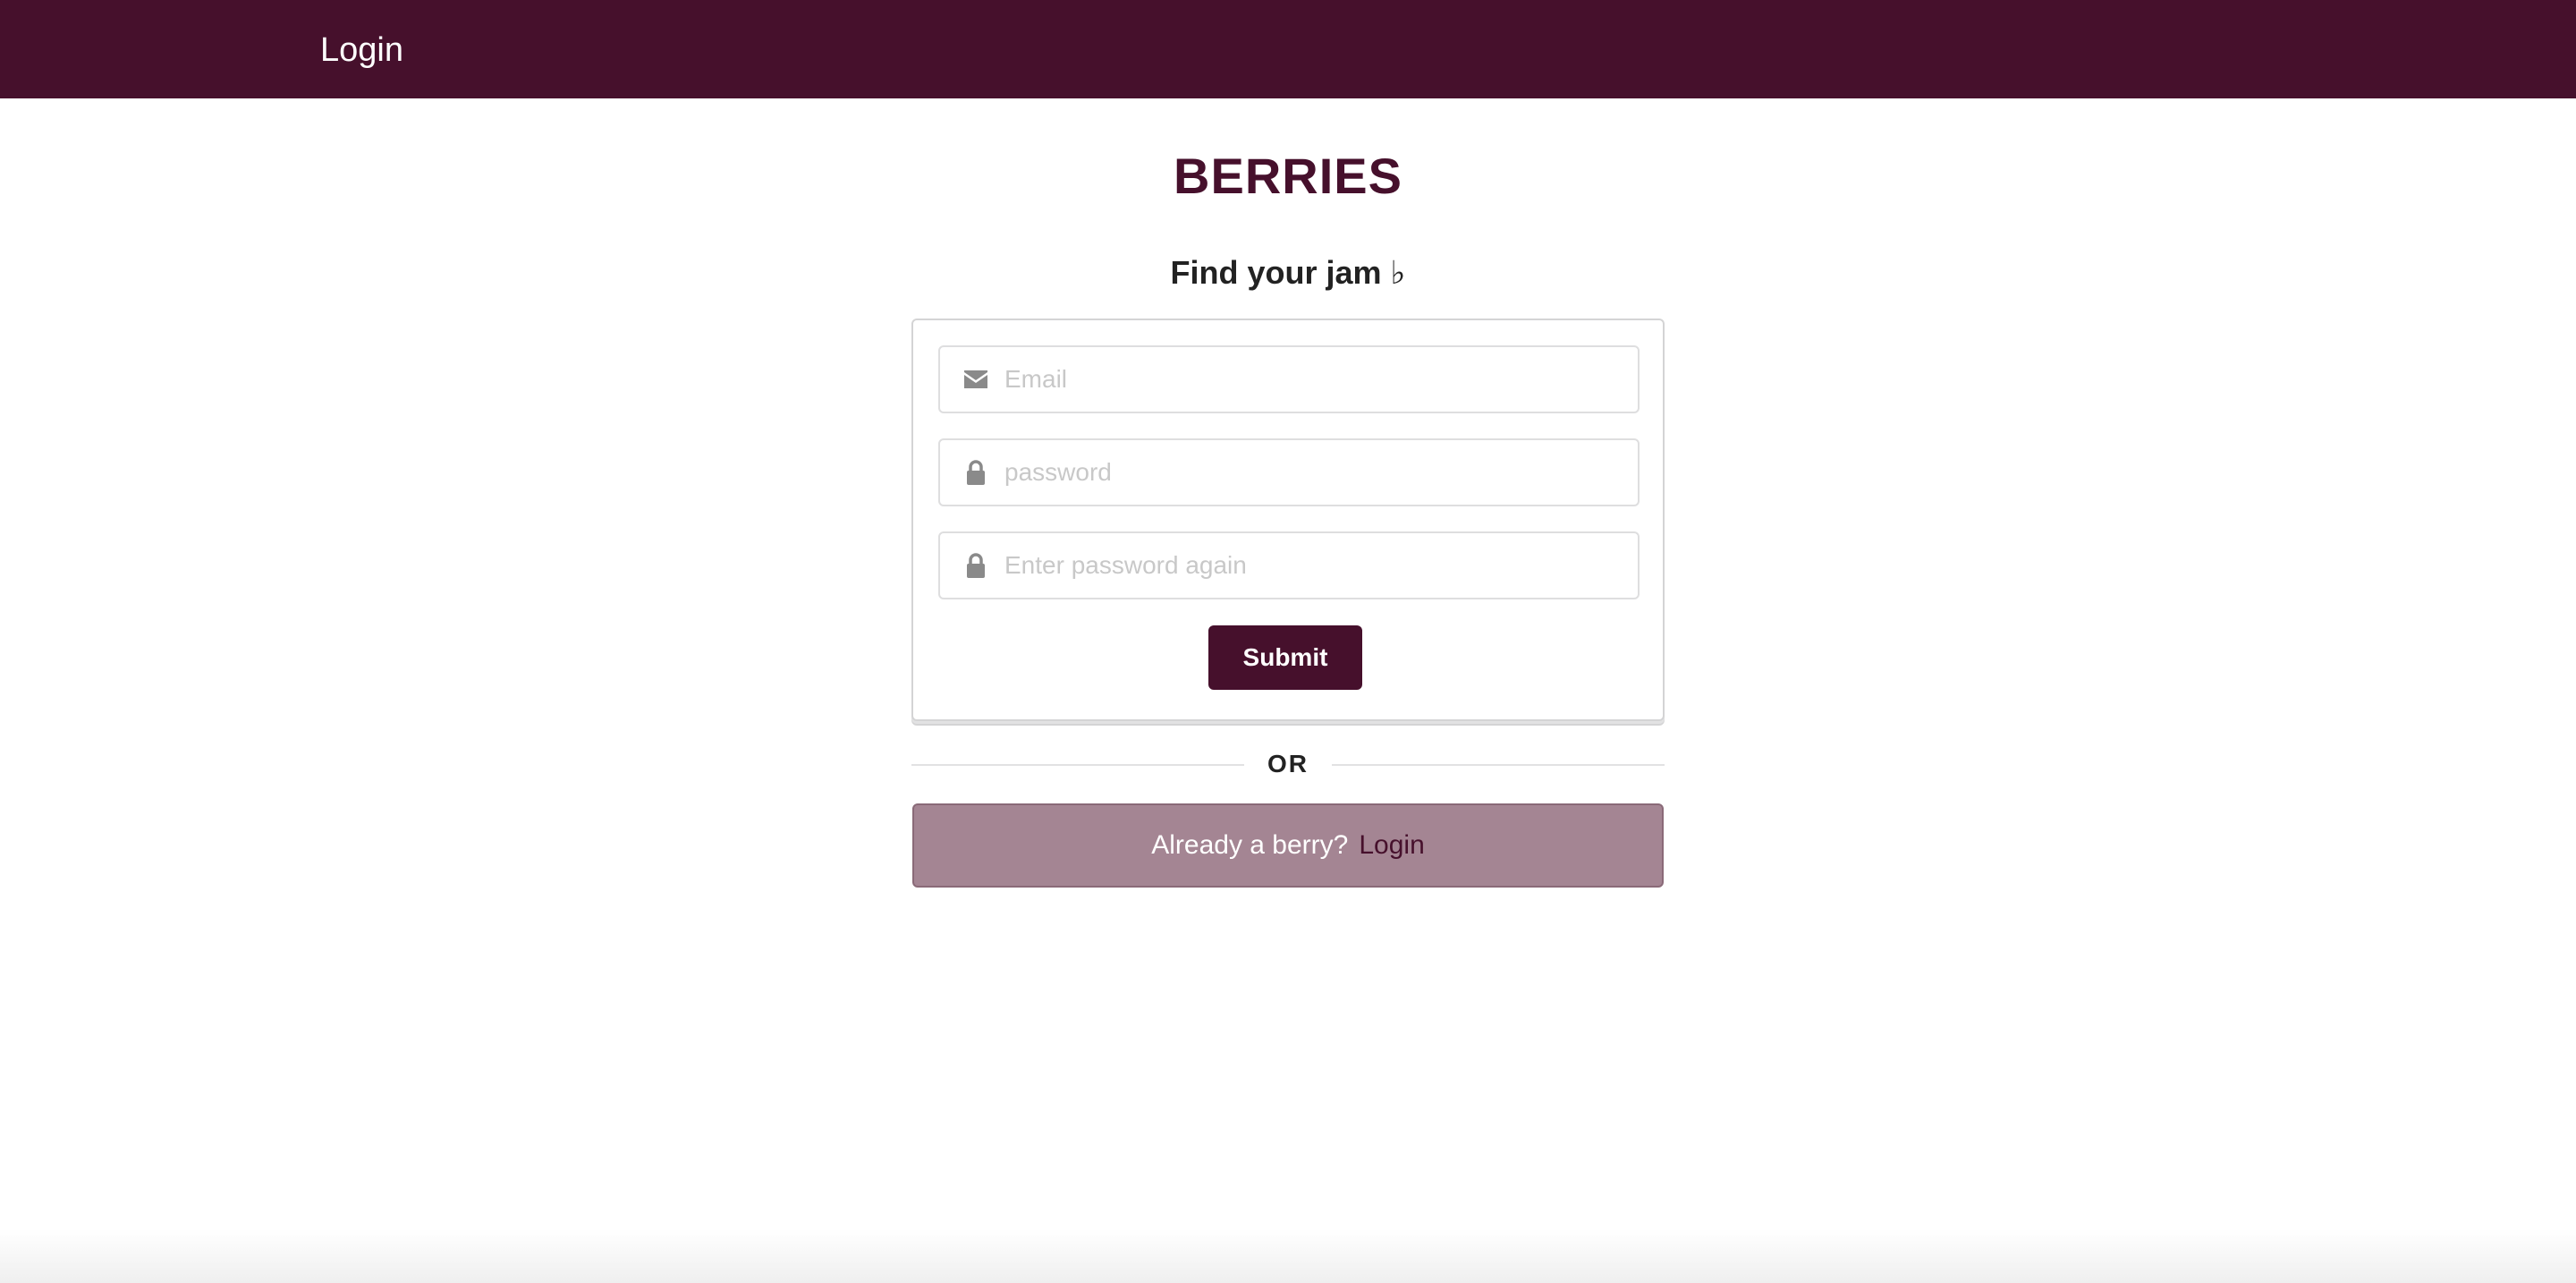 This screenshot has width=2576, height=1283. What do you see at coordinates (1498, 765) in the screenshot?
I see `divider-line-right` at bounding box center [1498, 765].